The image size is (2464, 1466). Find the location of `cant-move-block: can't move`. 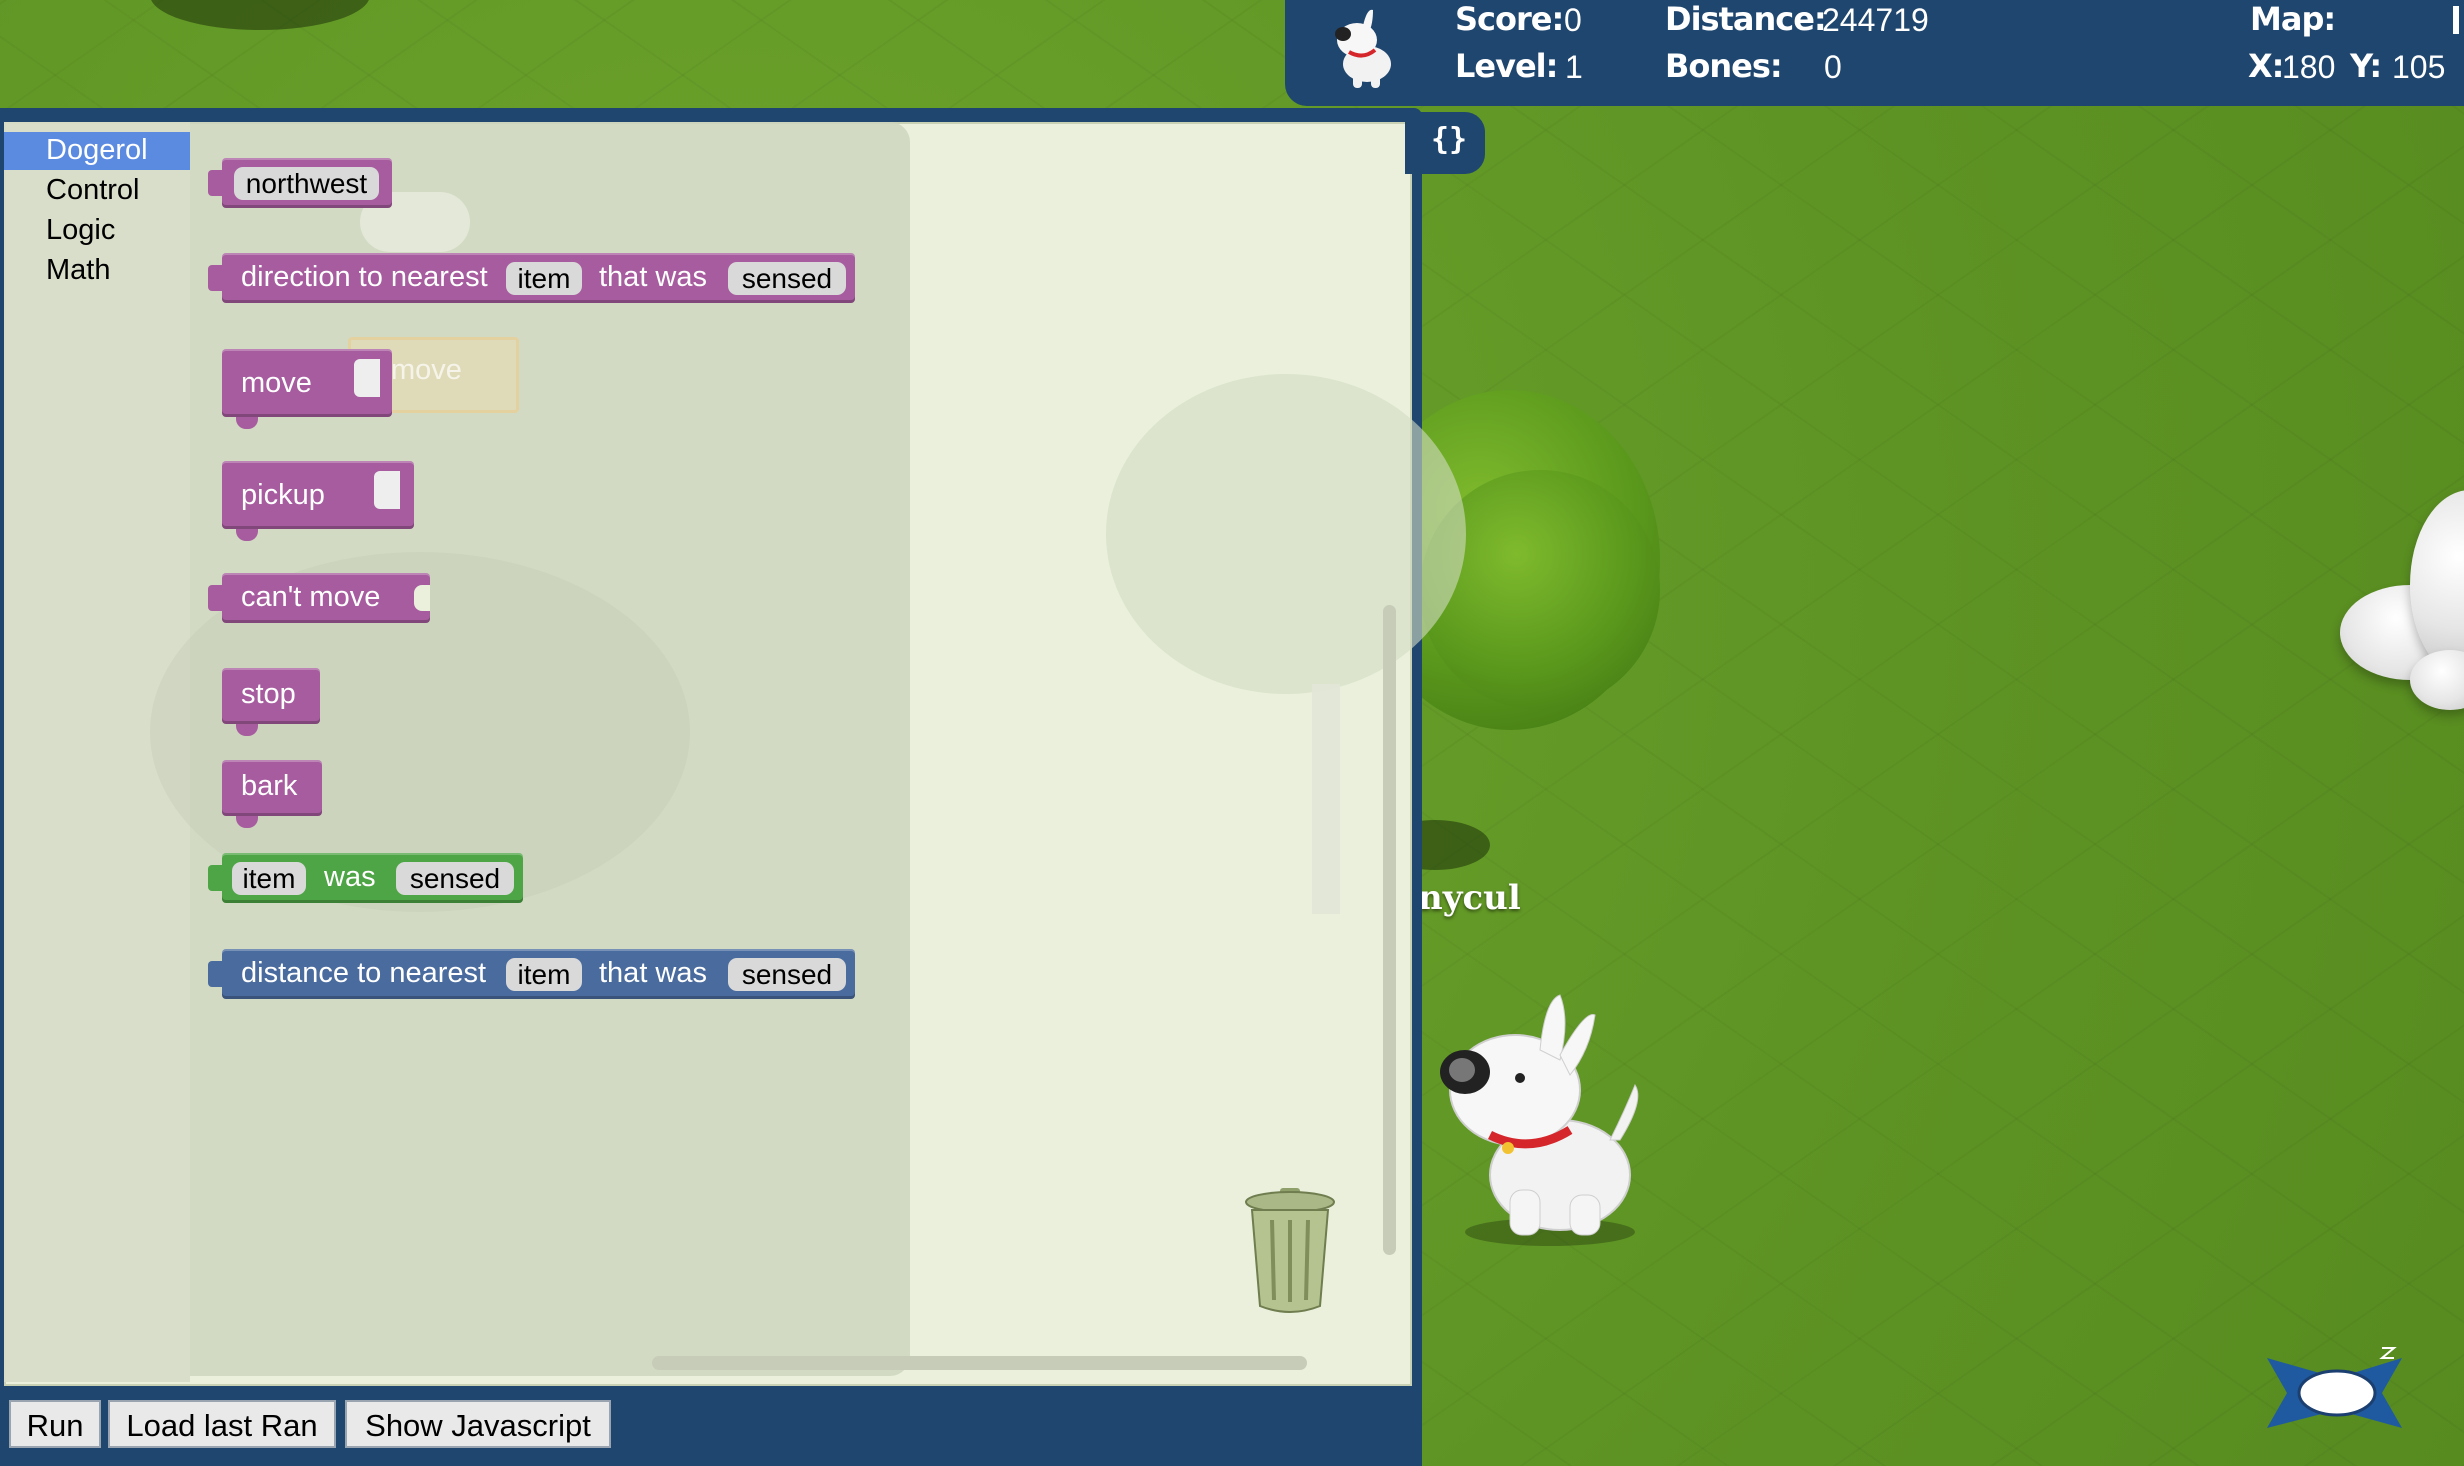

cant-move-block: can't move is located at coordinates (319, 598).